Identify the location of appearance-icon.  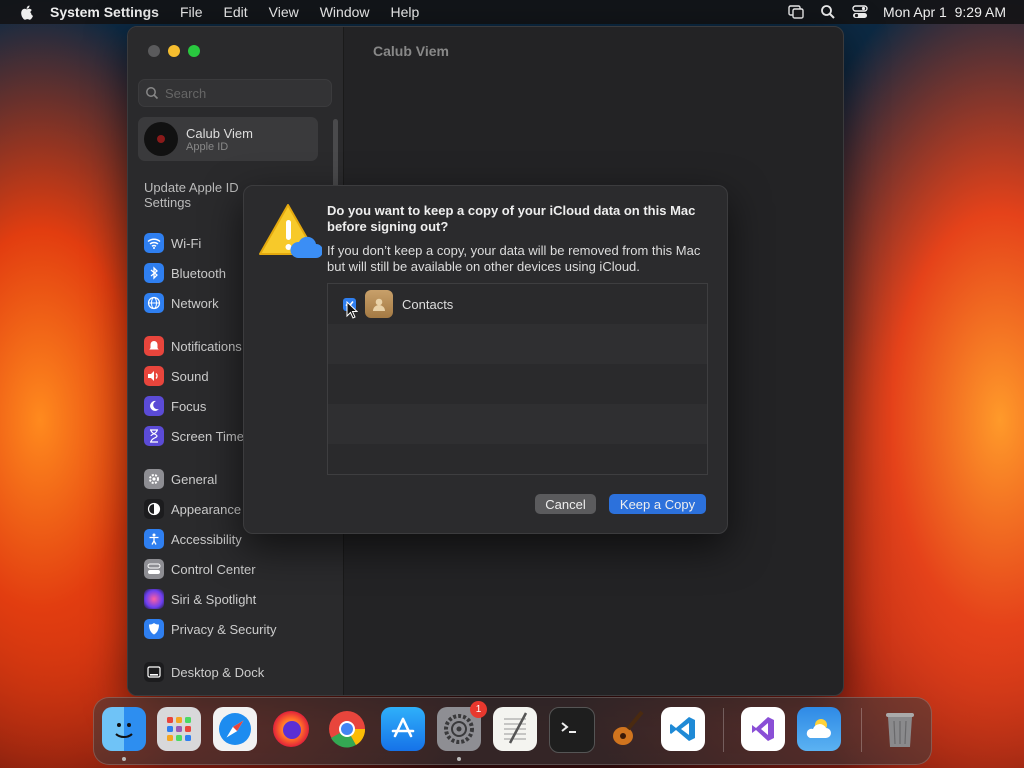
(154, 509).